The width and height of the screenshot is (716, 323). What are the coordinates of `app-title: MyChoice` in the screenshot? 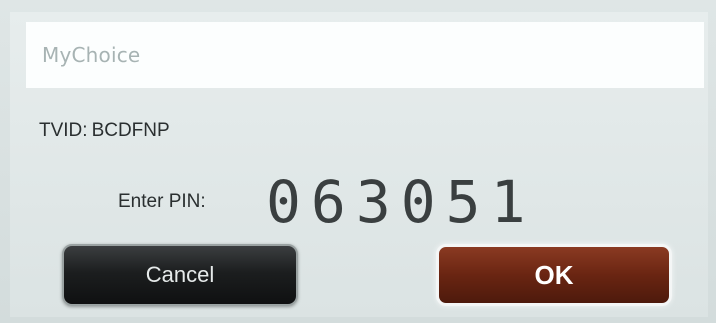 It's located at (91, 55).